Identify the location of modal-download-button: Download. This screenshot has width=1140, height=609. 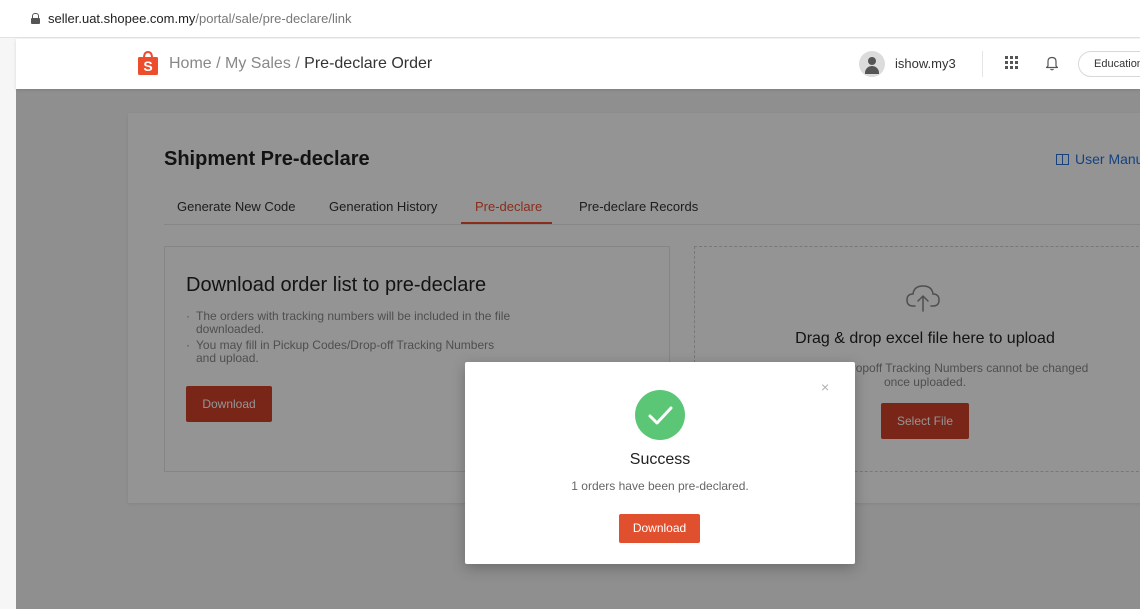
(659, 528).